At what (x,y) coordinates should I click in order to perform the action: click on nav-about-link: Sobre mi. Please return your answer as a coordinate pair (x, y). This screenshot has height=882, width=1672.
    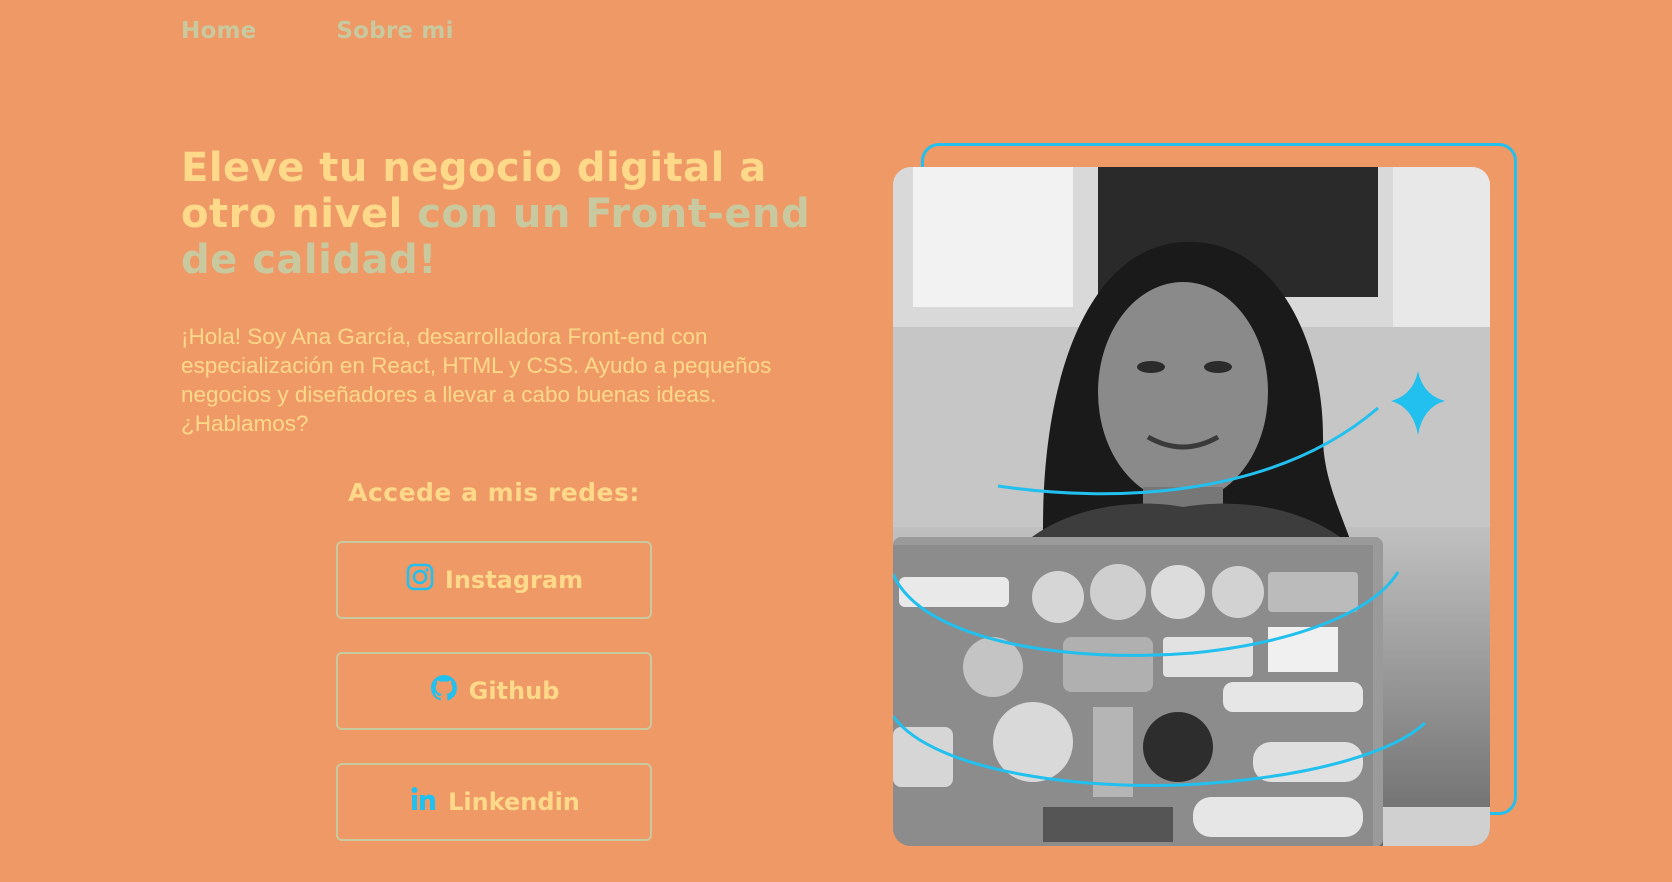
    Looking at the image, I should click on (394, 31).